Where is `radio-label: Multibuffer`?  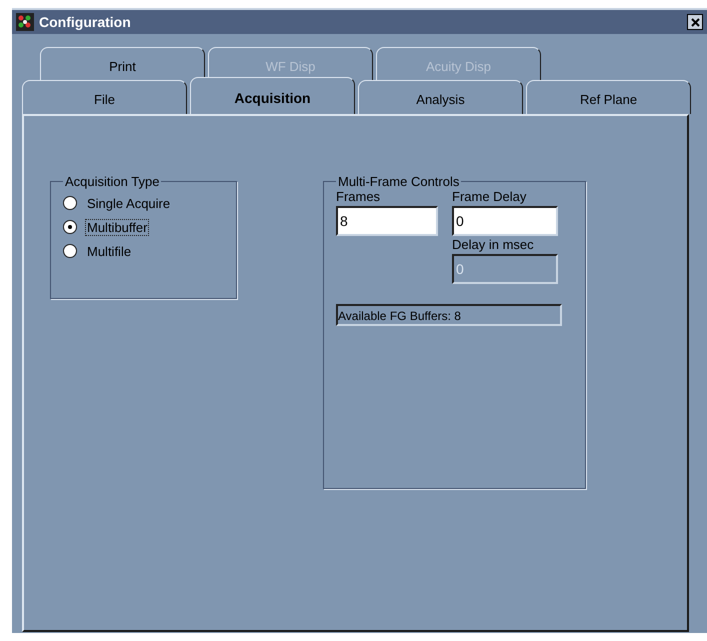 radio-label: Multibuffer is located at coordinates (117, 227).